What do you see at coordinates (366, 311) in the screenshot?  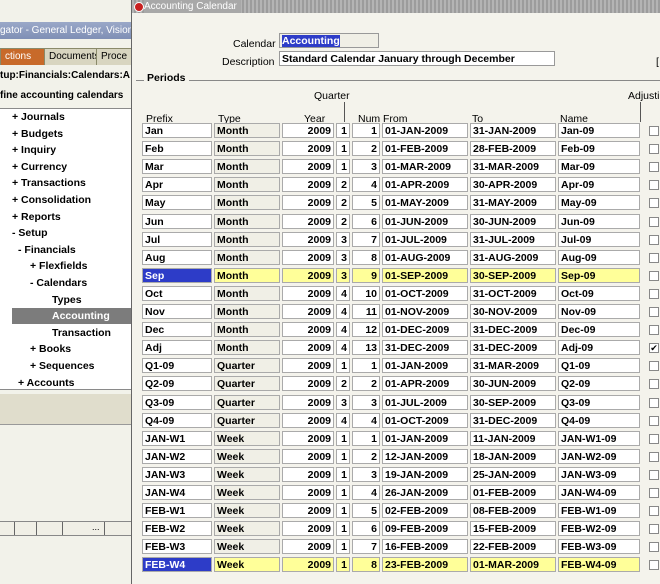 I see `num-cell: 11` at bounding box center [366, 311].